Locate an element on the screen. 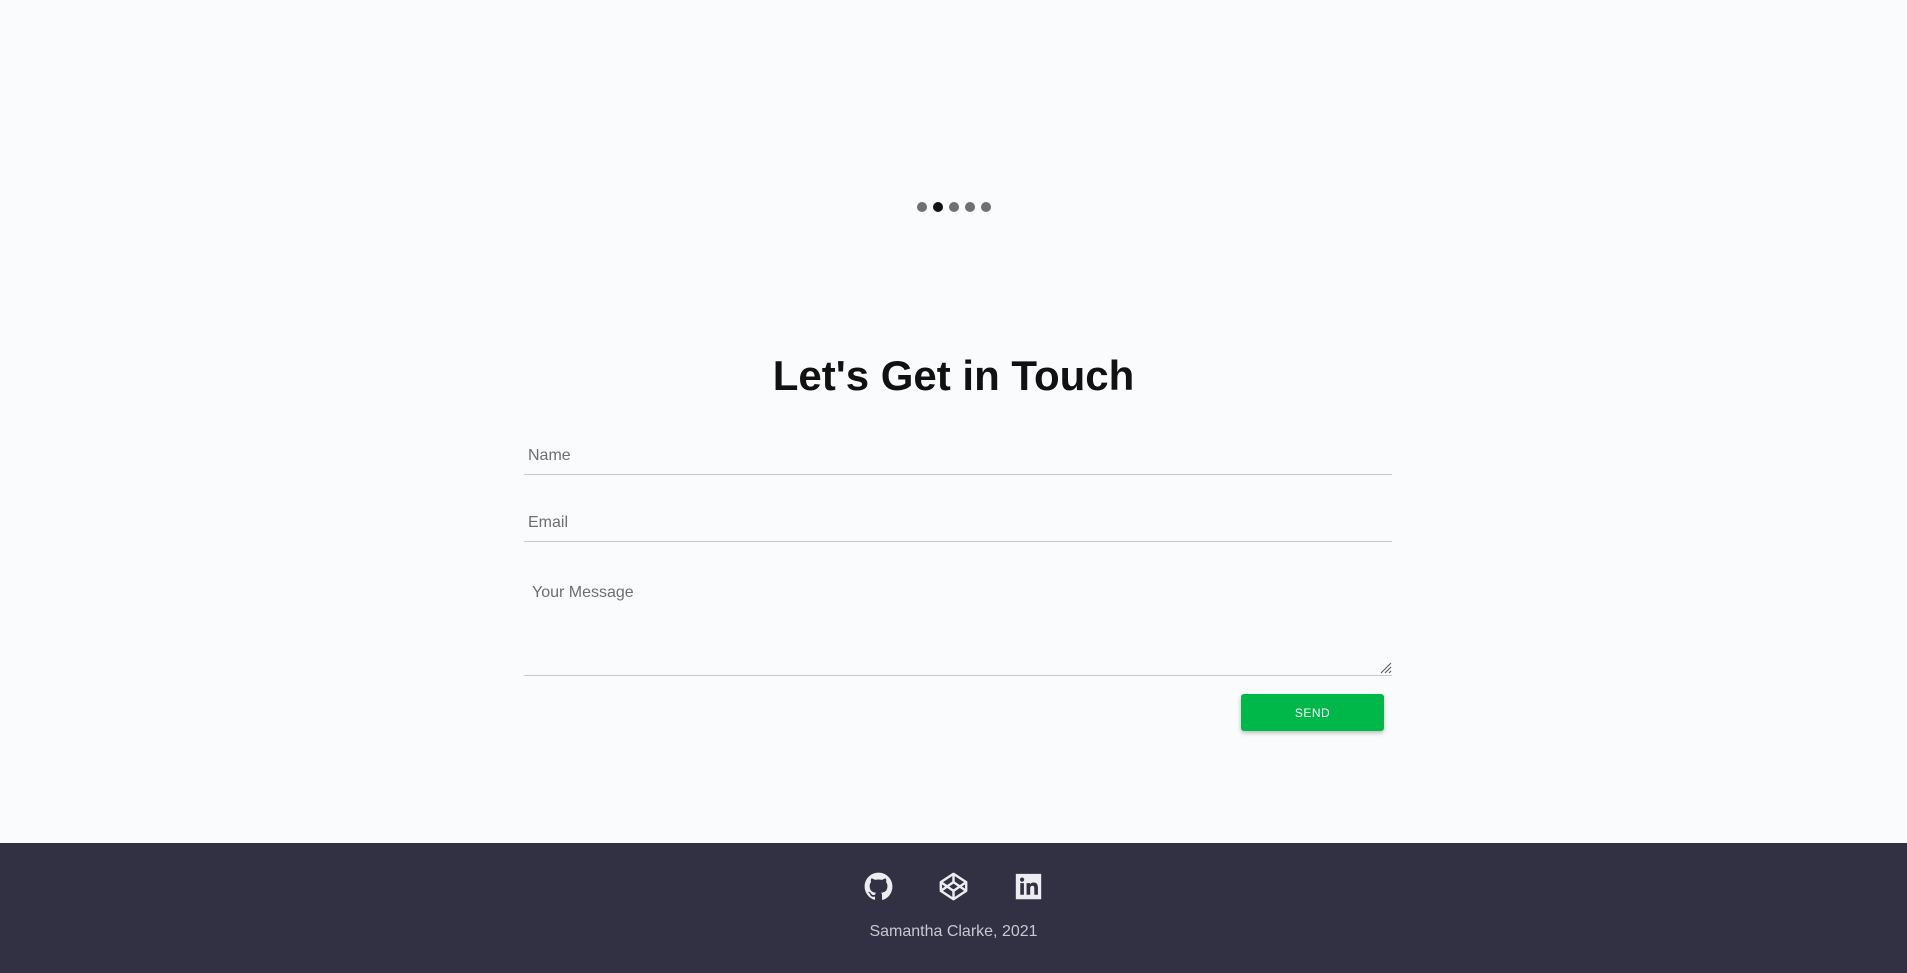 This screenshot has height=973, width=1907. name-input is located at coordinates (958, 456).